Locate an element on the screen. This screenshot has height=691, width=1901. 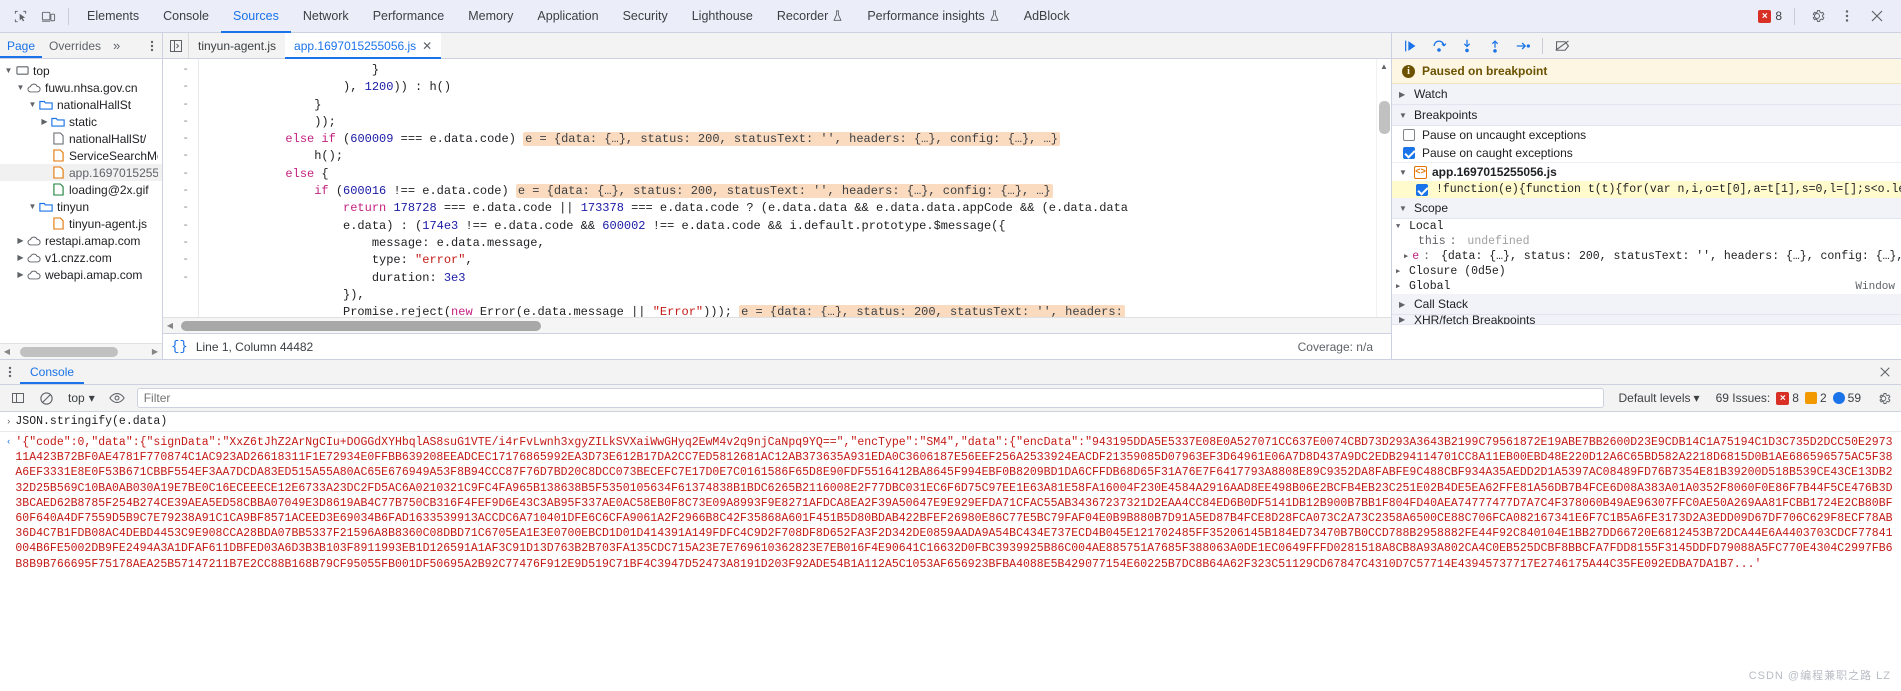
tree-item-v1-cnzz-com: v1.cnzz.com is located at coordinates (81, 257).